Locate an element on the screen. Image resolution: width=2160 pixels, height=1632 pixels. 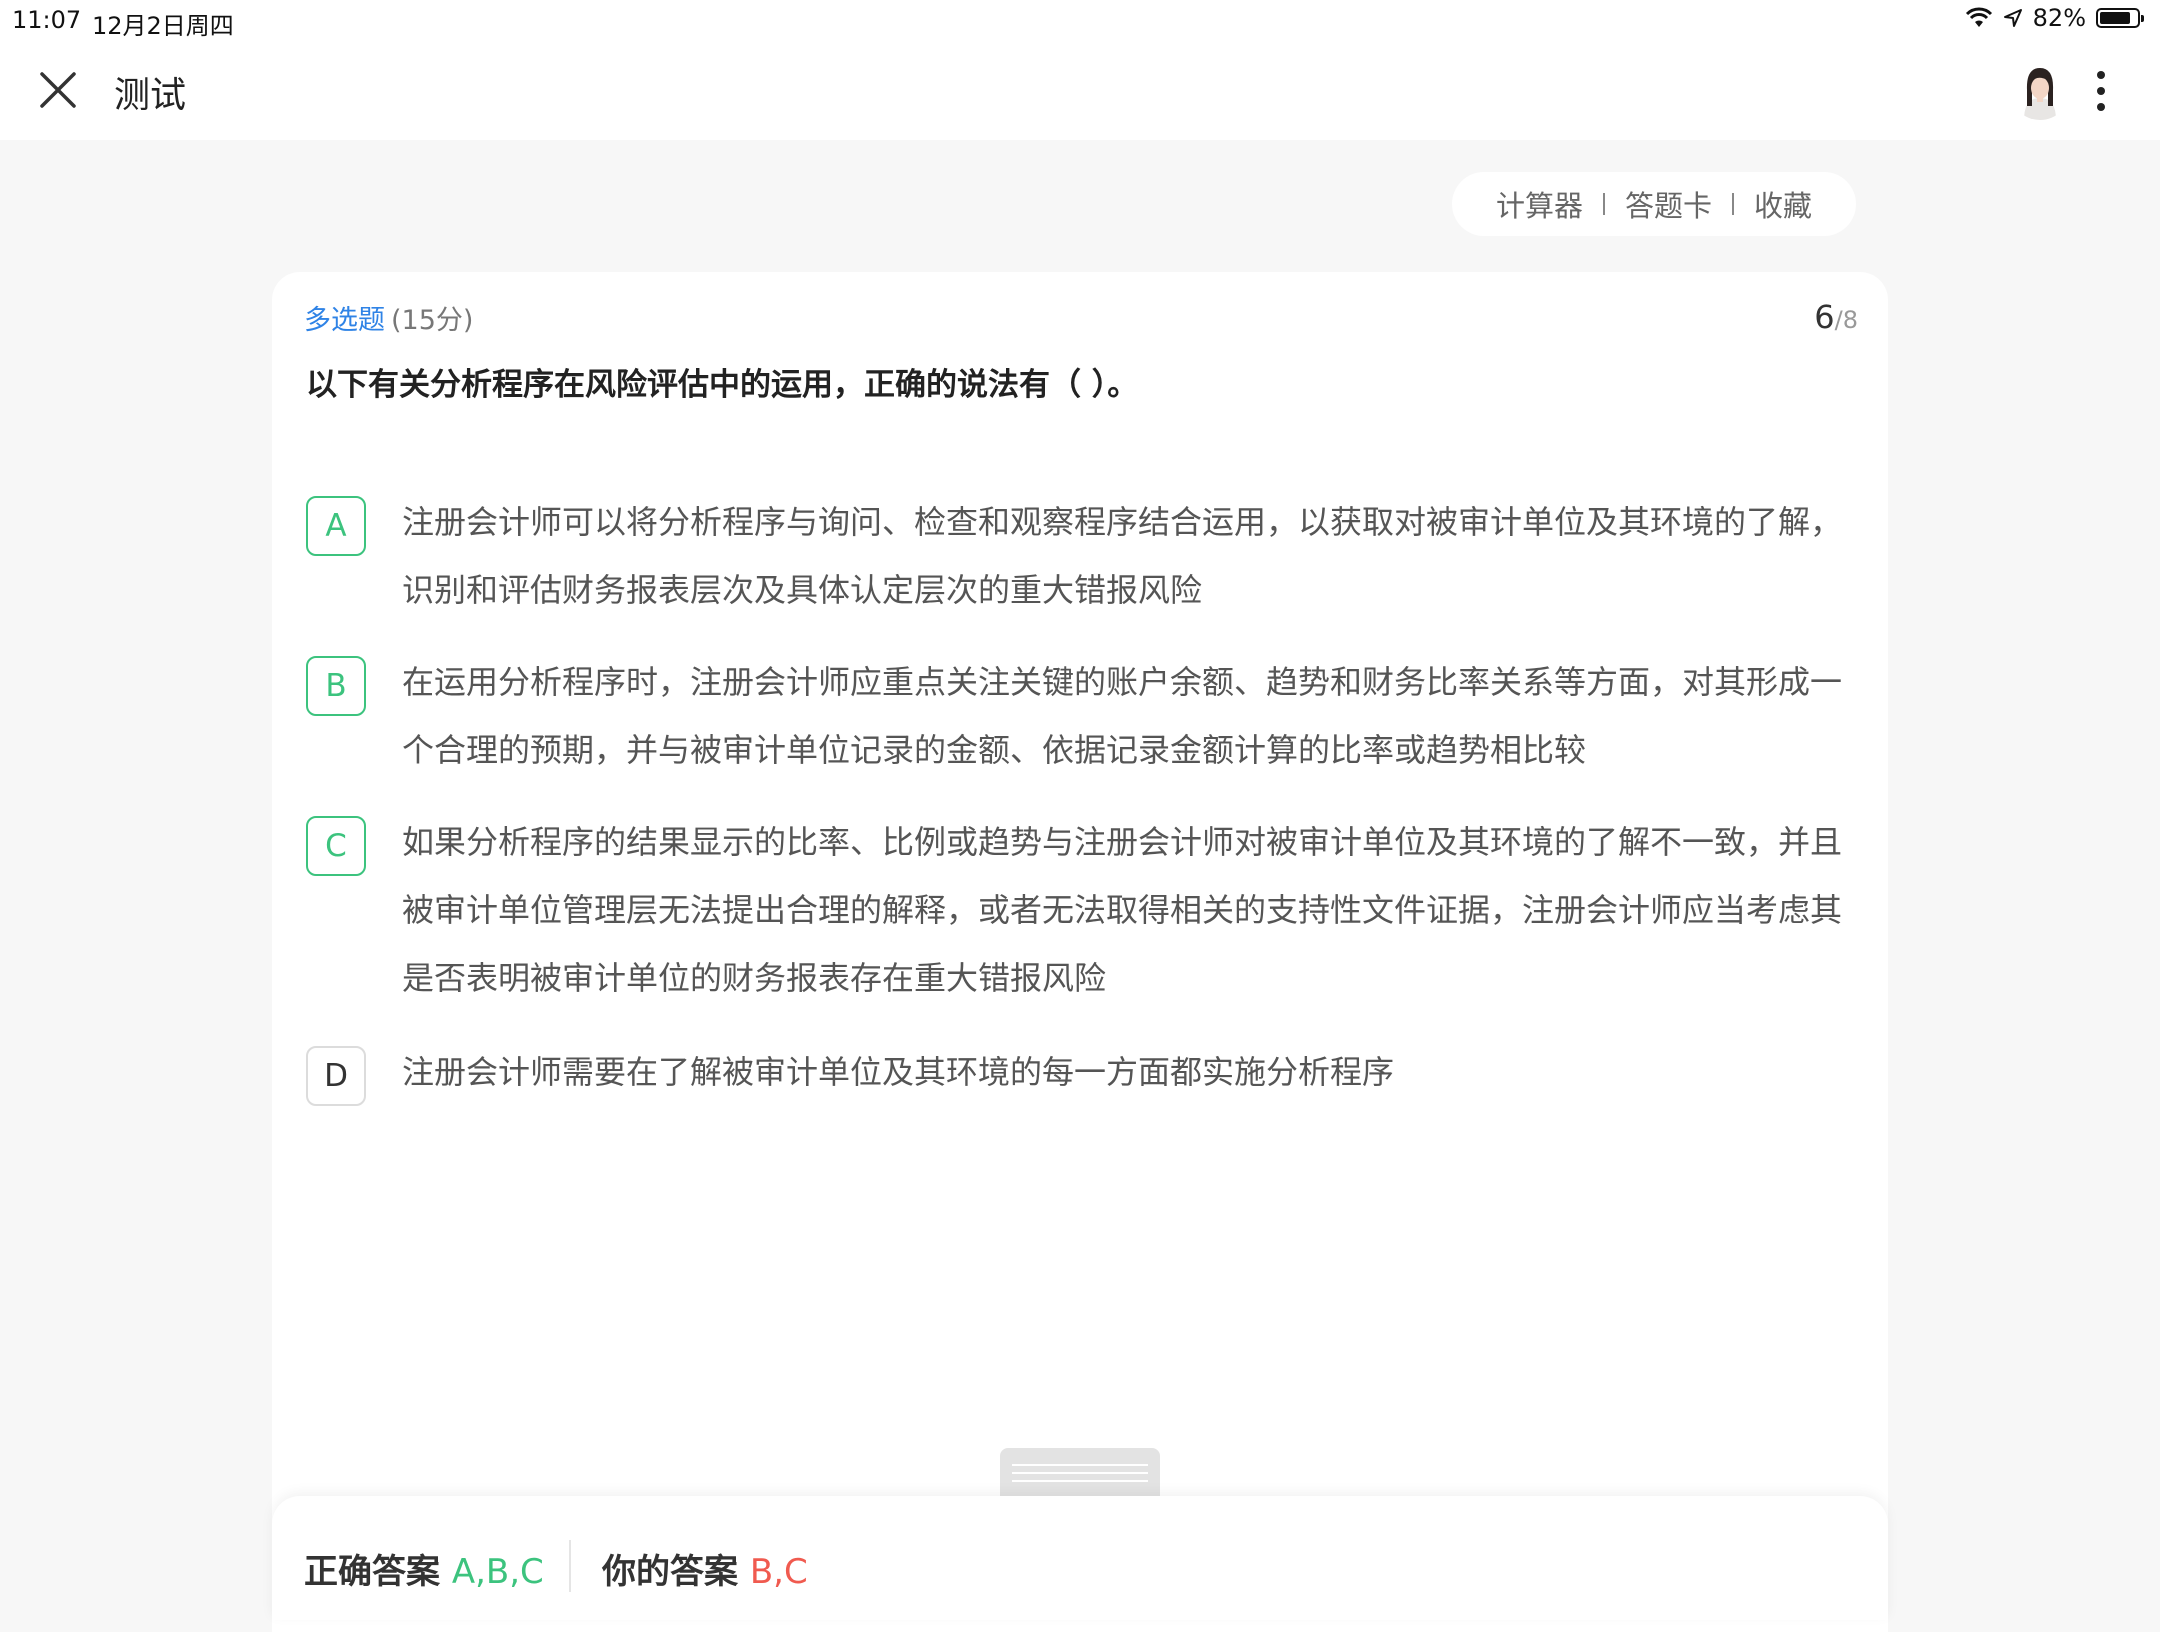
wifi-icon is located at coordinates (1978, 17).